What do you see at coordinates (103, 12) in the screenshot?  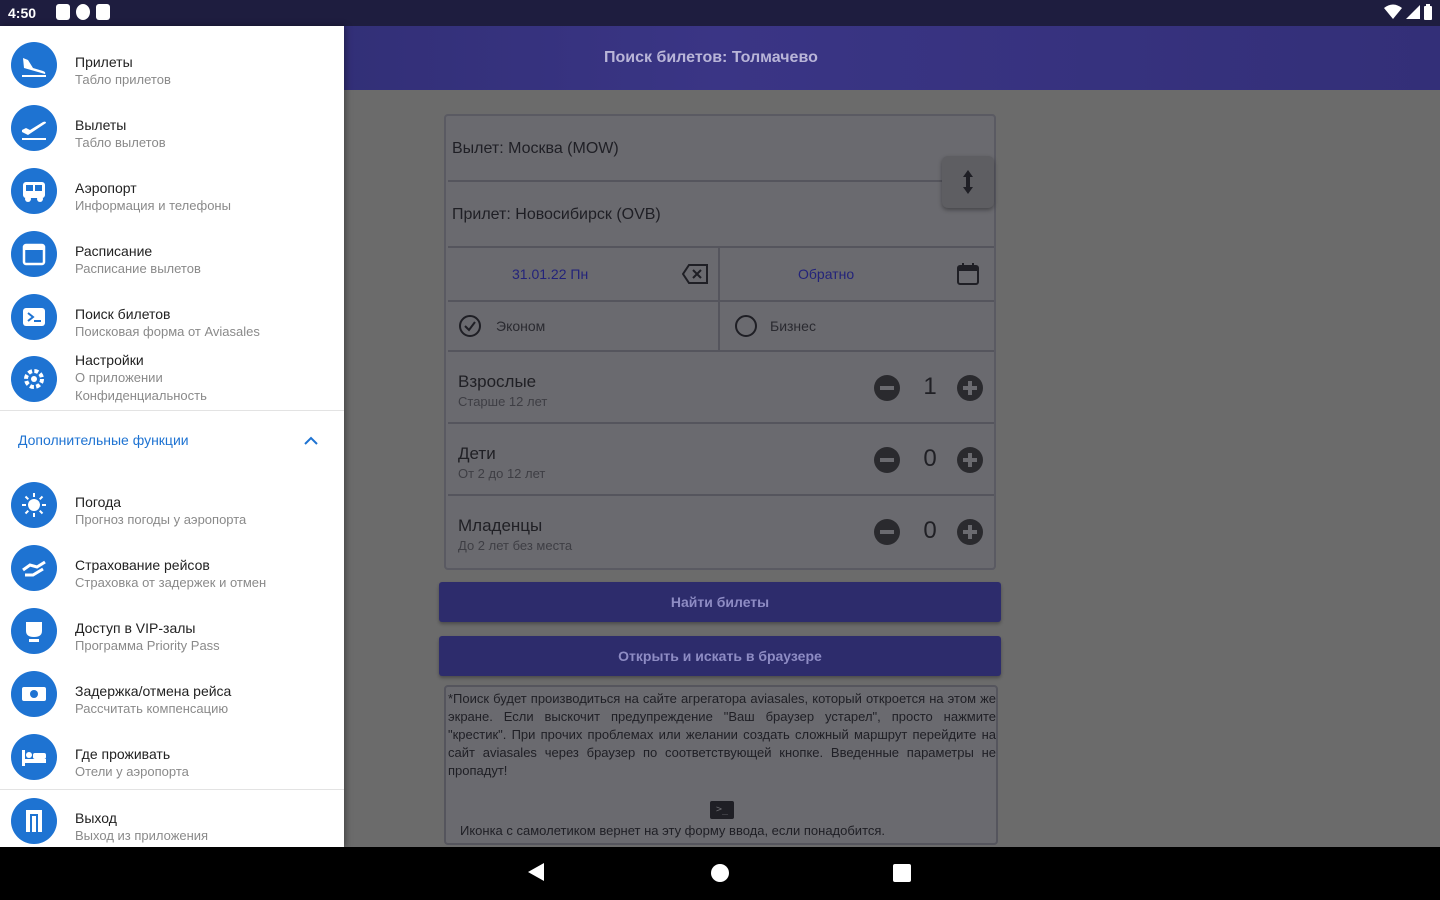 I see `sd-card-icon` at bounding box center [103, 12].